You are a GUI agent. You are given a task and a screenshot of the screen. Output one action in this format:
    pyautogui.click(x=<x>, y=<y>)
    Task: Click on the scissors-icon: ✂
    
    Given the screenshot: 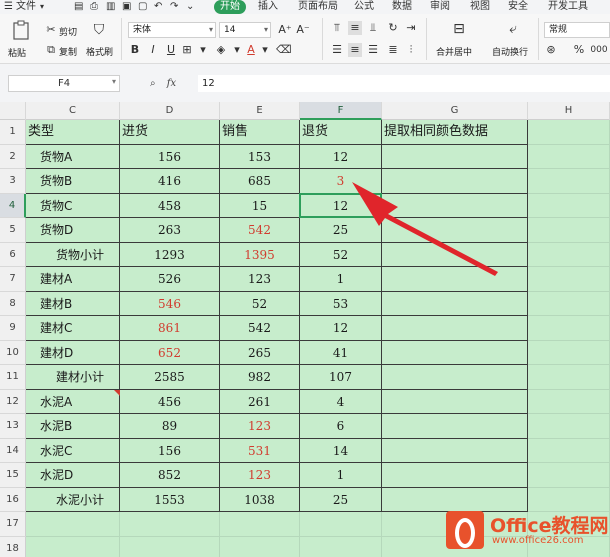 What is the action you would take?
    pyautogui.click(x=51, y=30)
    